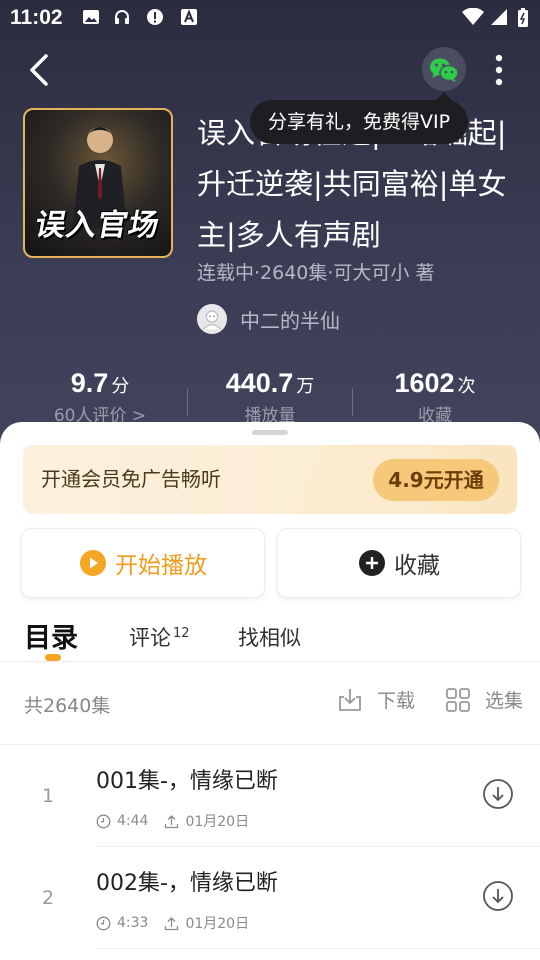  Describe the element at coordinates (376, 699) in the screenshot. I see `download-button: 下载` at that location.